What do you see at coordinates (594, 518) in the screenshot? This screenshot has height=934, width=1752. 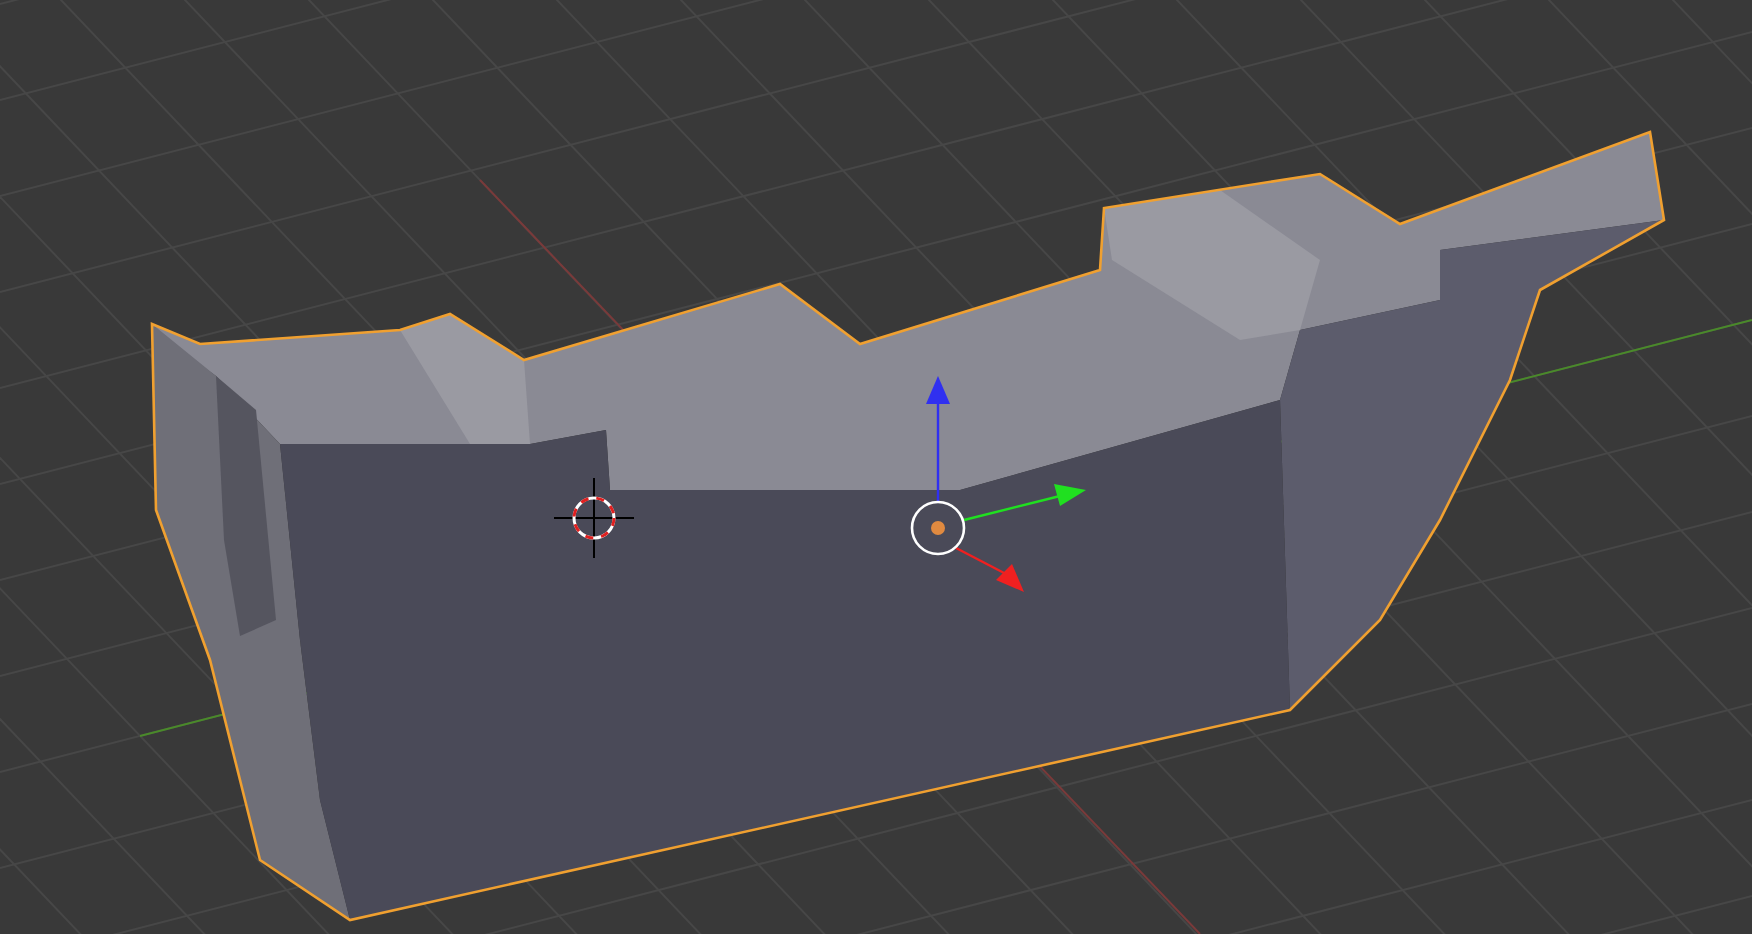 I see `3d-cursor-icon` at bounding box center [594, 518].